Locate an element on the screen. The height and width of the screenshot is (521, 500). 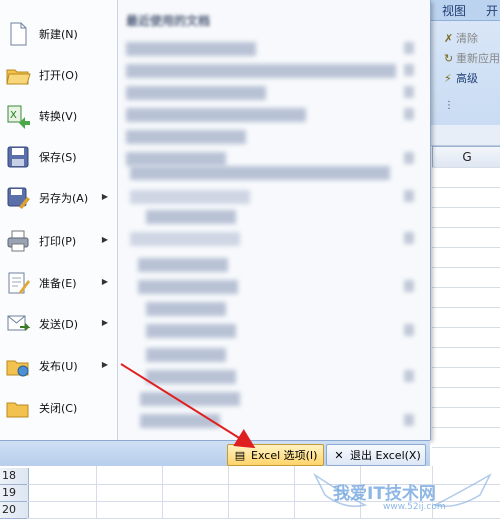
formula-bar-fragment is located at coordinates (465, 135).